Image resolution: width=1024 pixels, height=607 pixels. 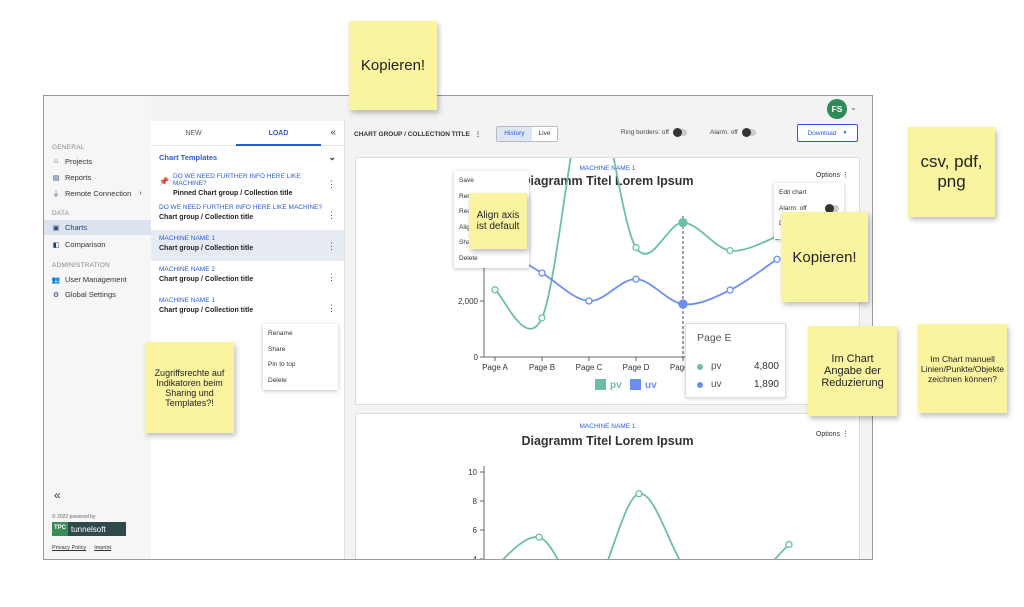 I want to click on live-button: Live, so click(x=544, y=133).